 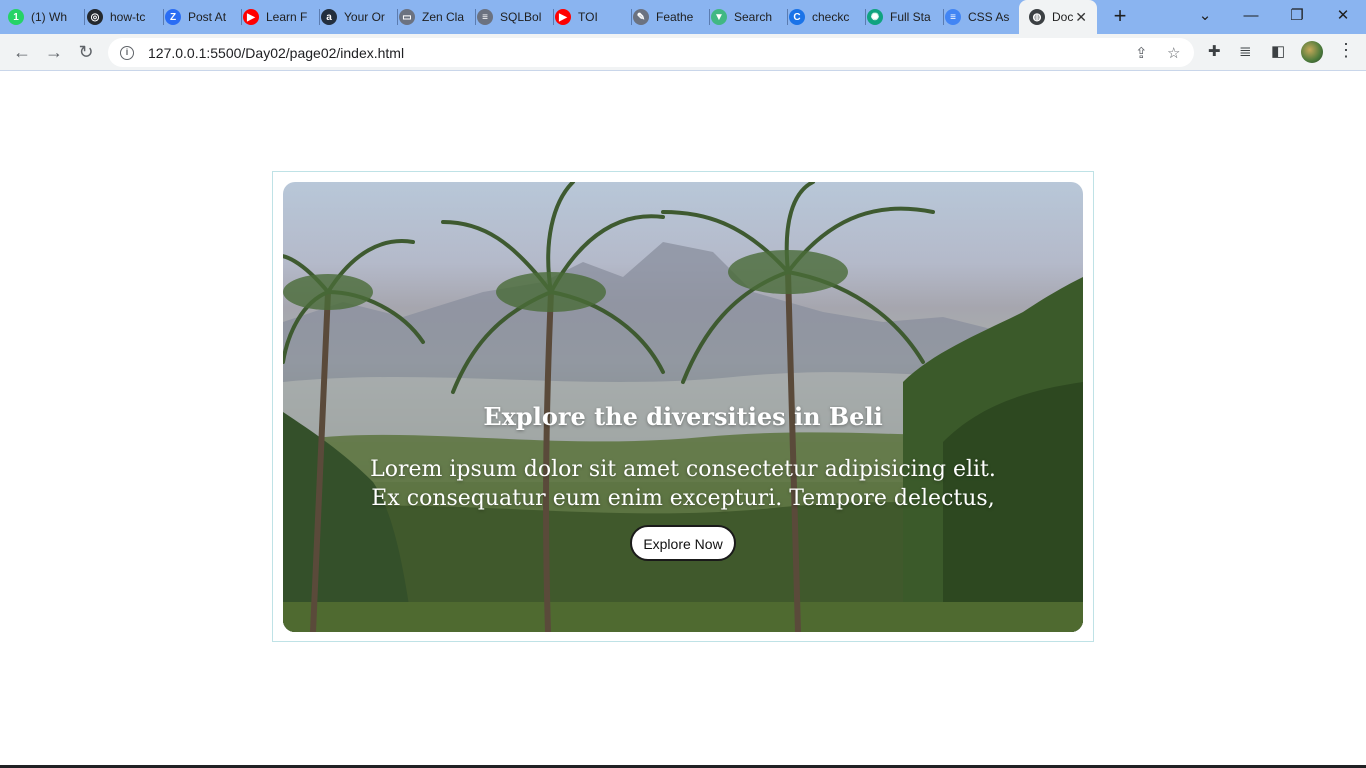 What do you see at coordinates (1245, 51) in the screenshot?
I see `media-control-icon: ≣` at bounding box center [1245, 51].